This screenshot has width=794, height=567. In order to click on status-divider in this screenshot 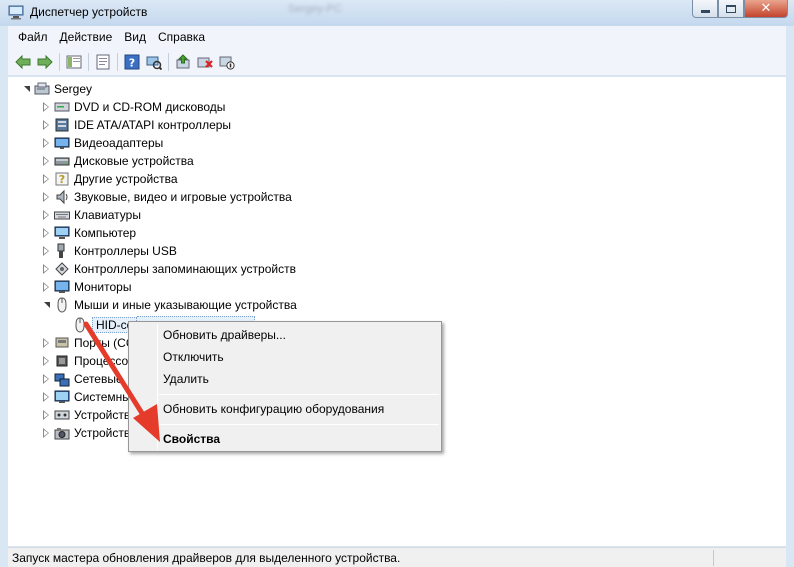, I will do `click(713, 558)`.